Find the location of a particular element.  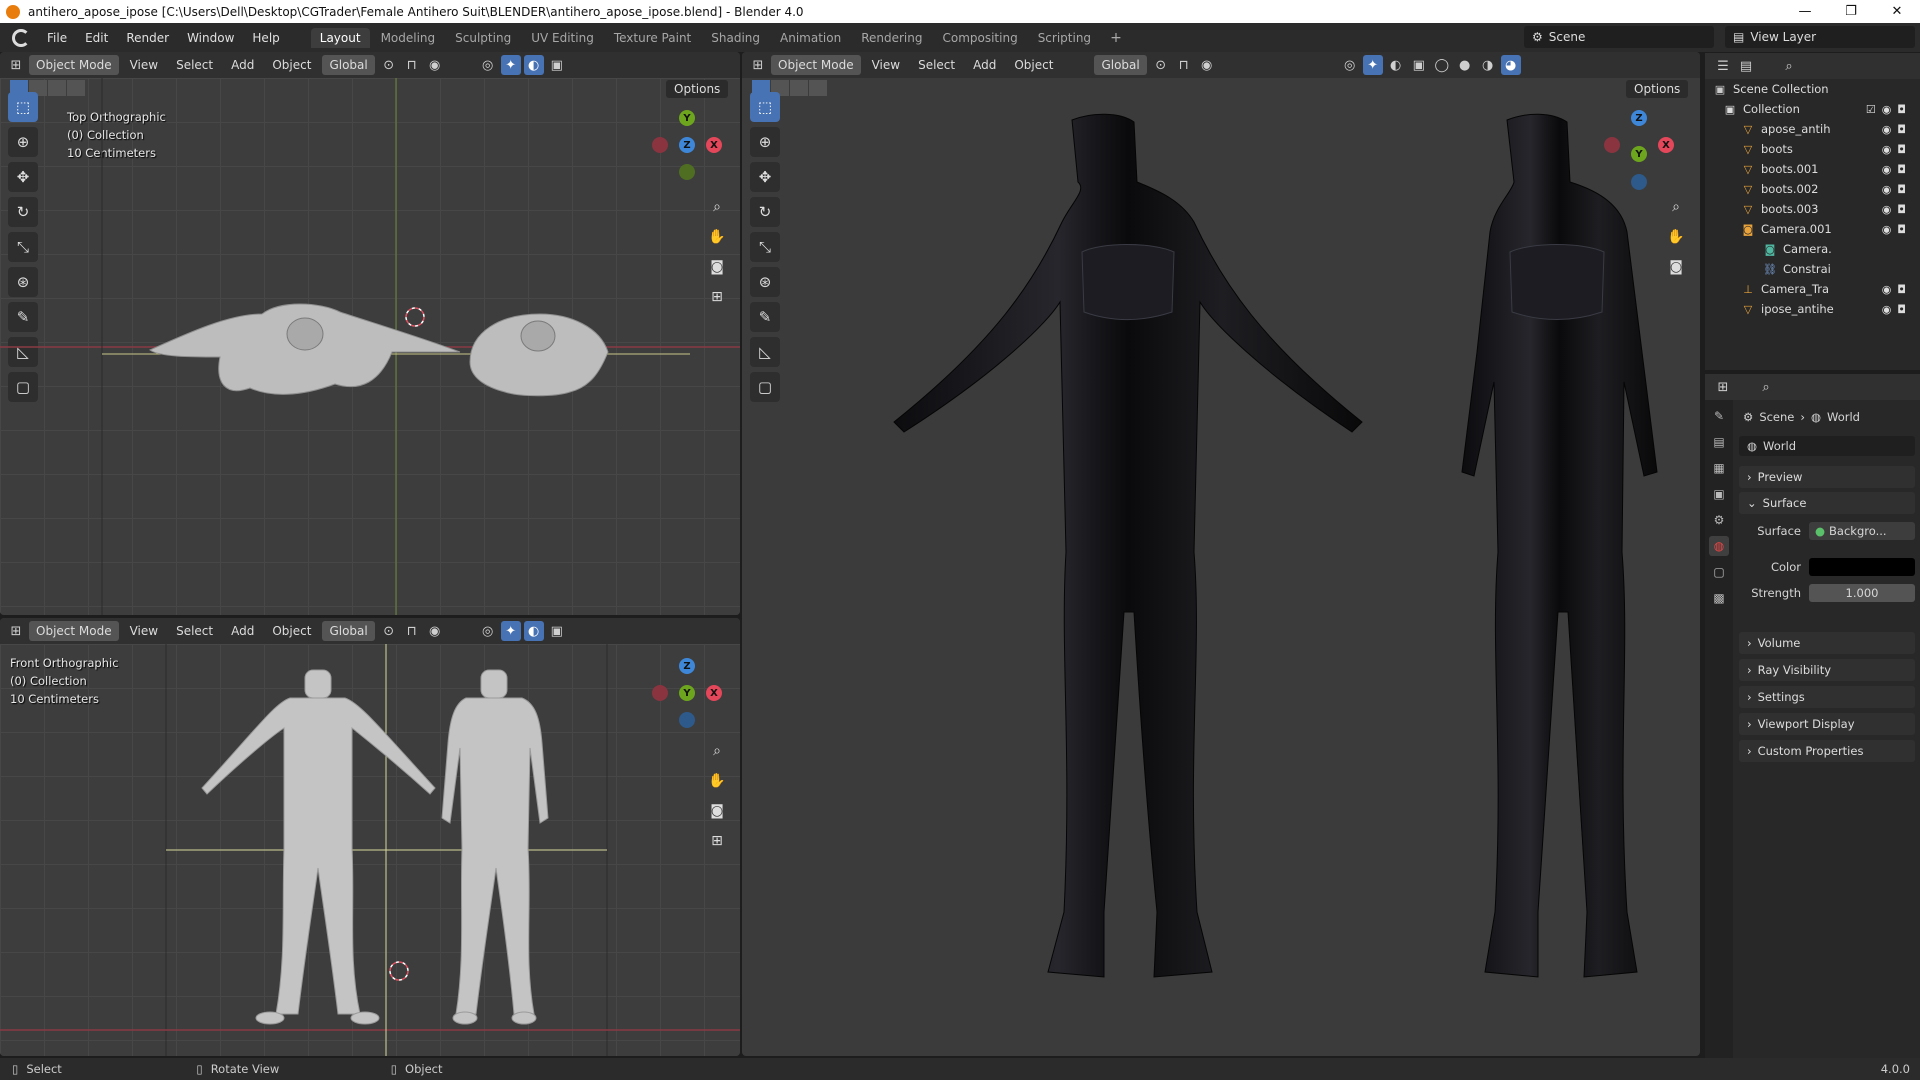

color-label: Color is located at coordinates (1785, 567).